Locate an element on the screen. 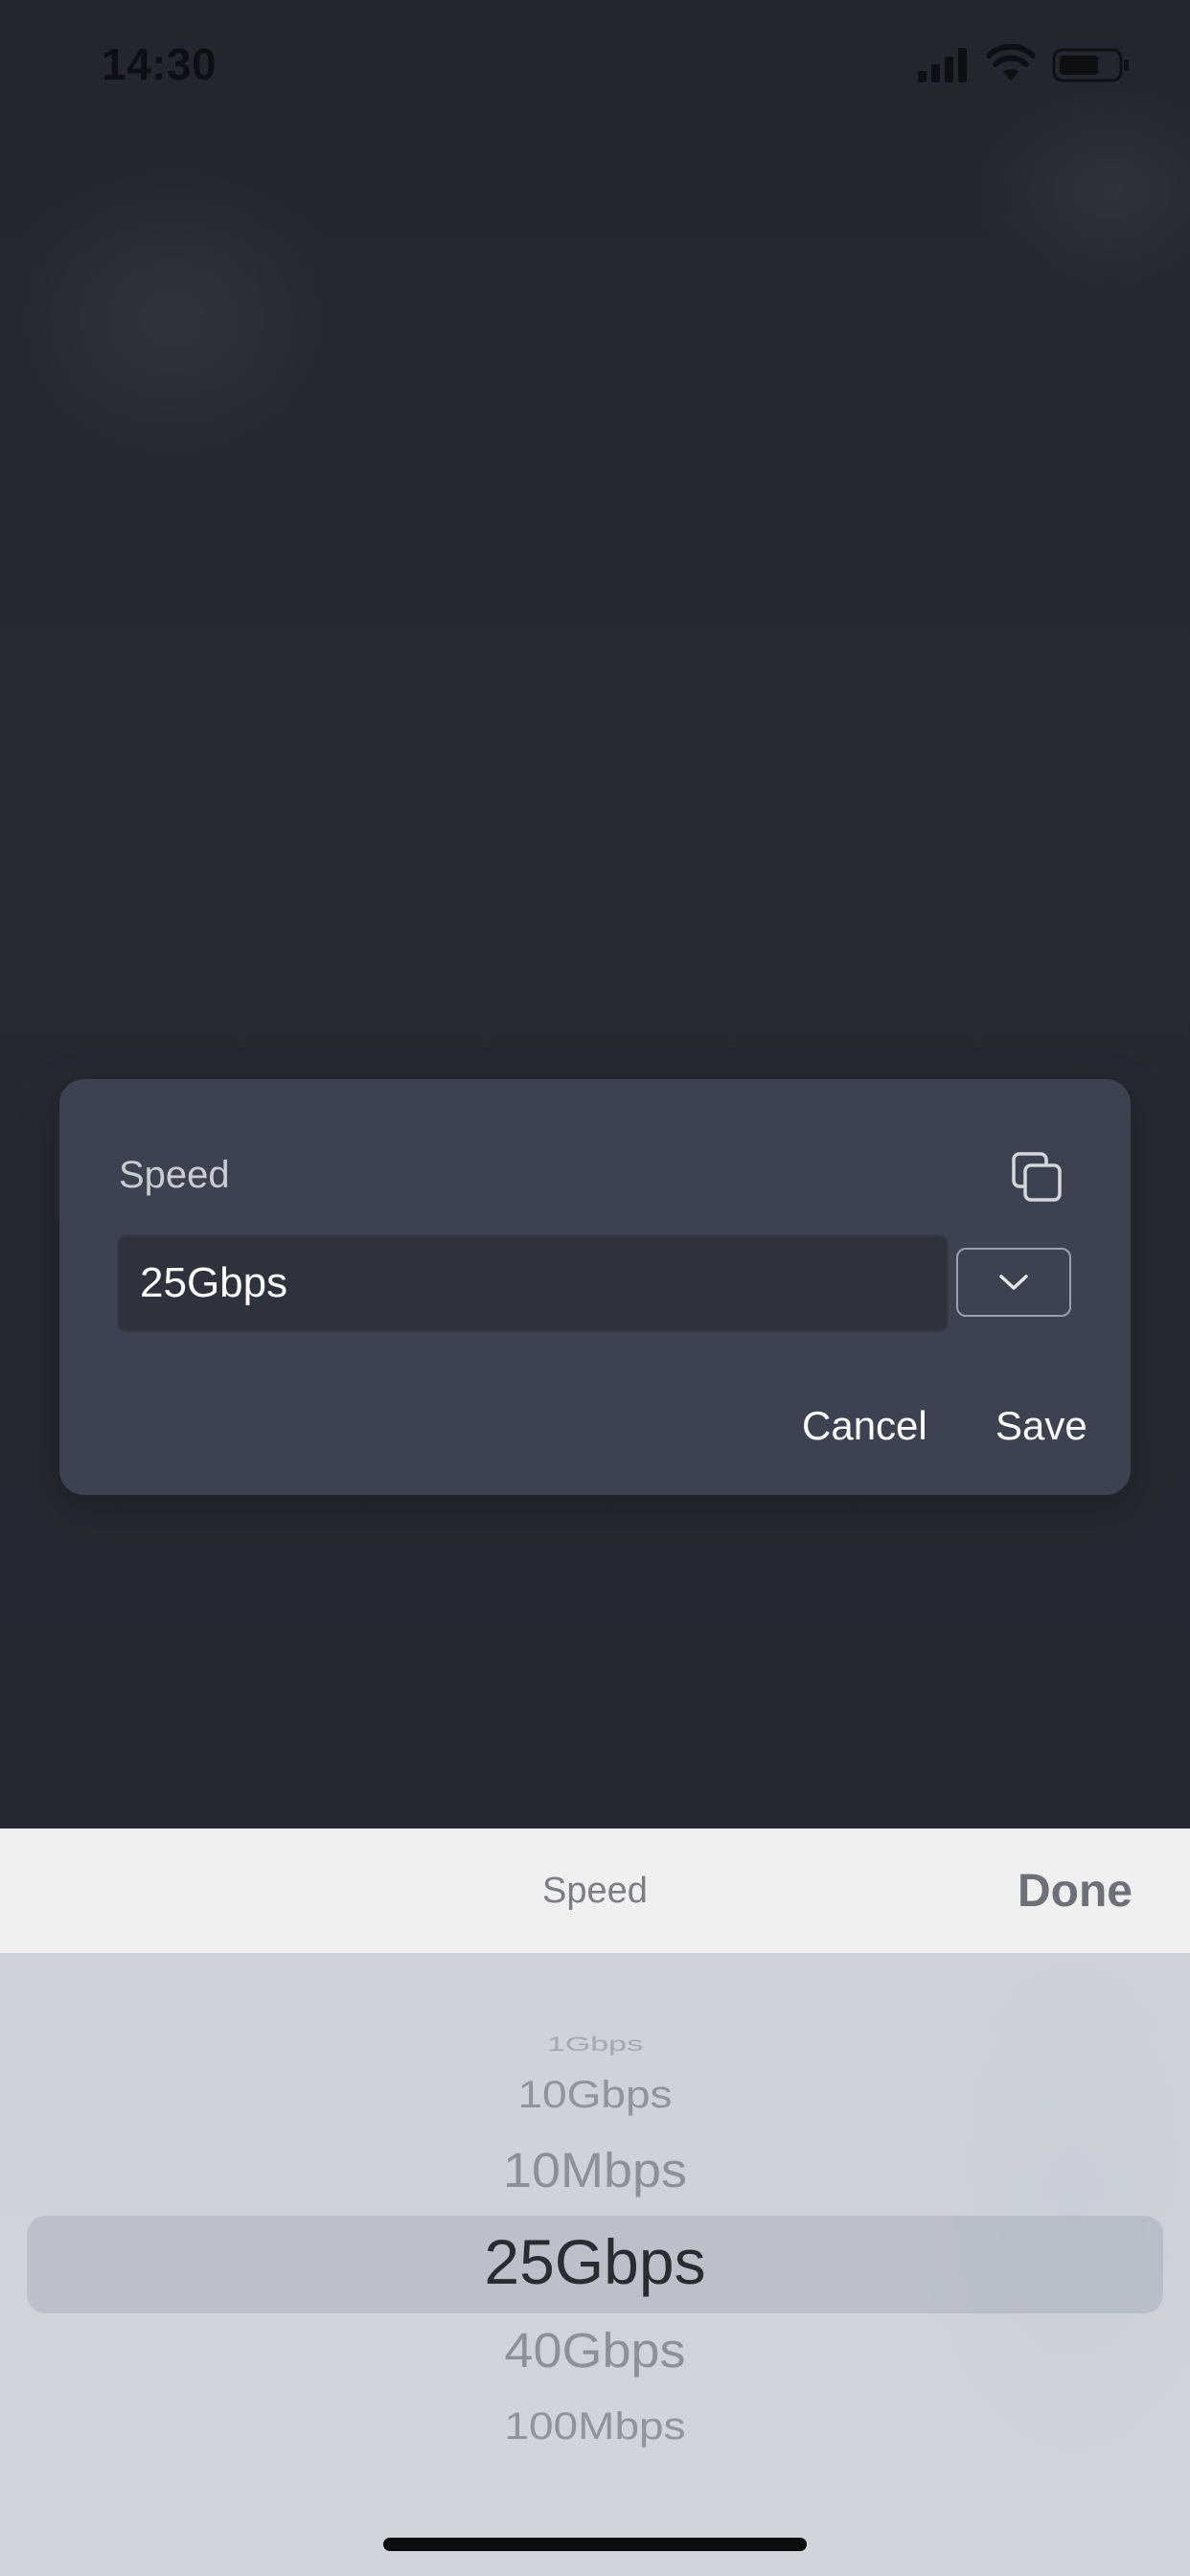 This screenshot has height=2576, width=1190. status-time: 14:30 is located at coordinates (159, 64).